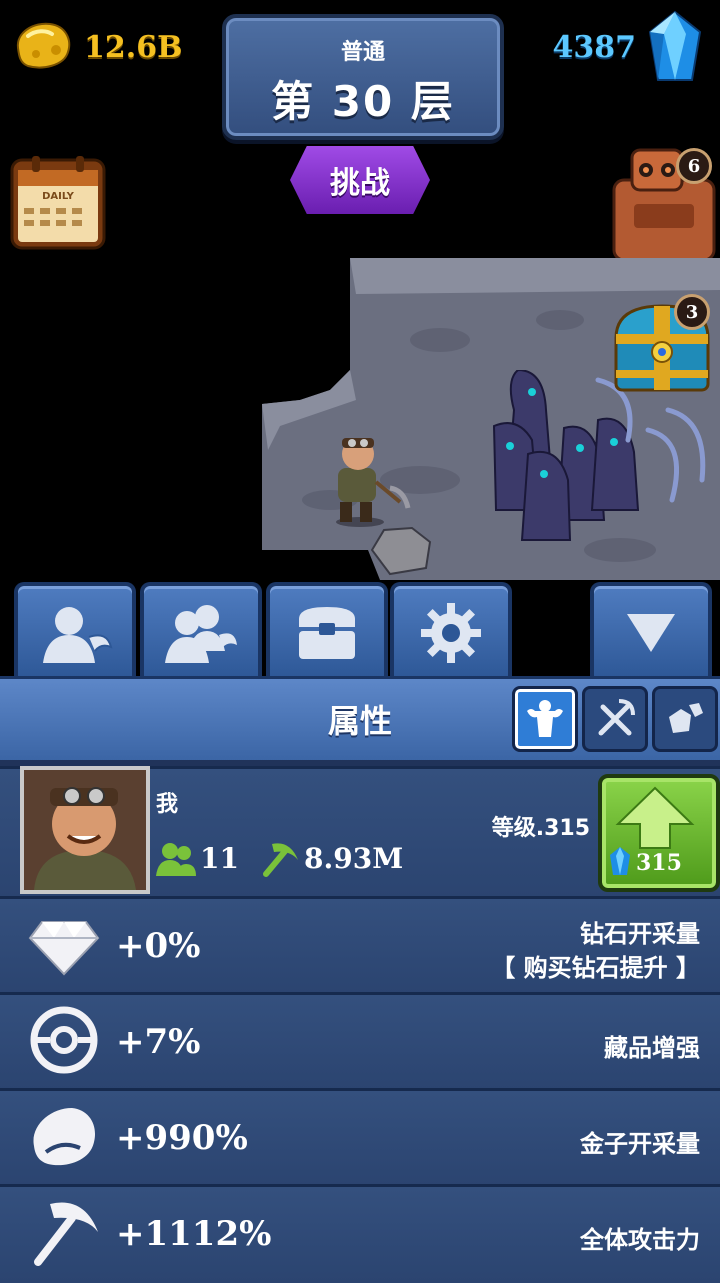 Image resolution: width=720 pixels, height=1283 pixels. I want to click on subtab-tools, so click(615, 719).